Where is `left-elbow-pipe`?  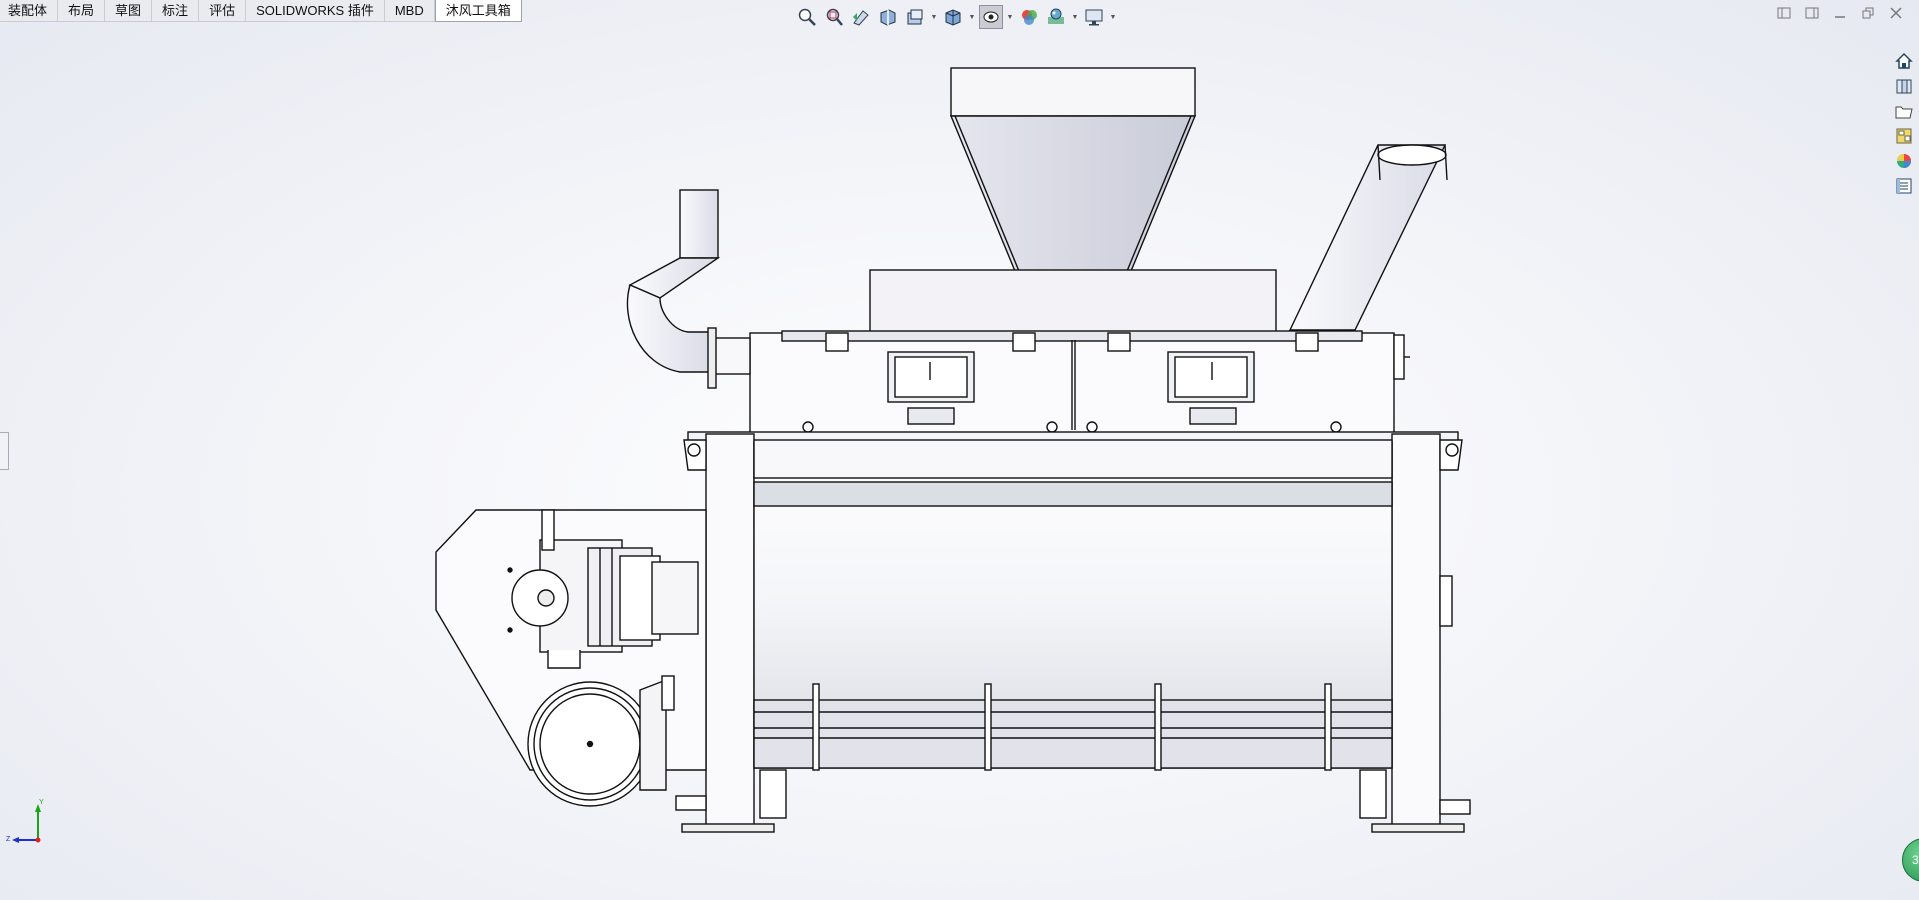 left-elbow-pipe is located at coordinates (688, 289).